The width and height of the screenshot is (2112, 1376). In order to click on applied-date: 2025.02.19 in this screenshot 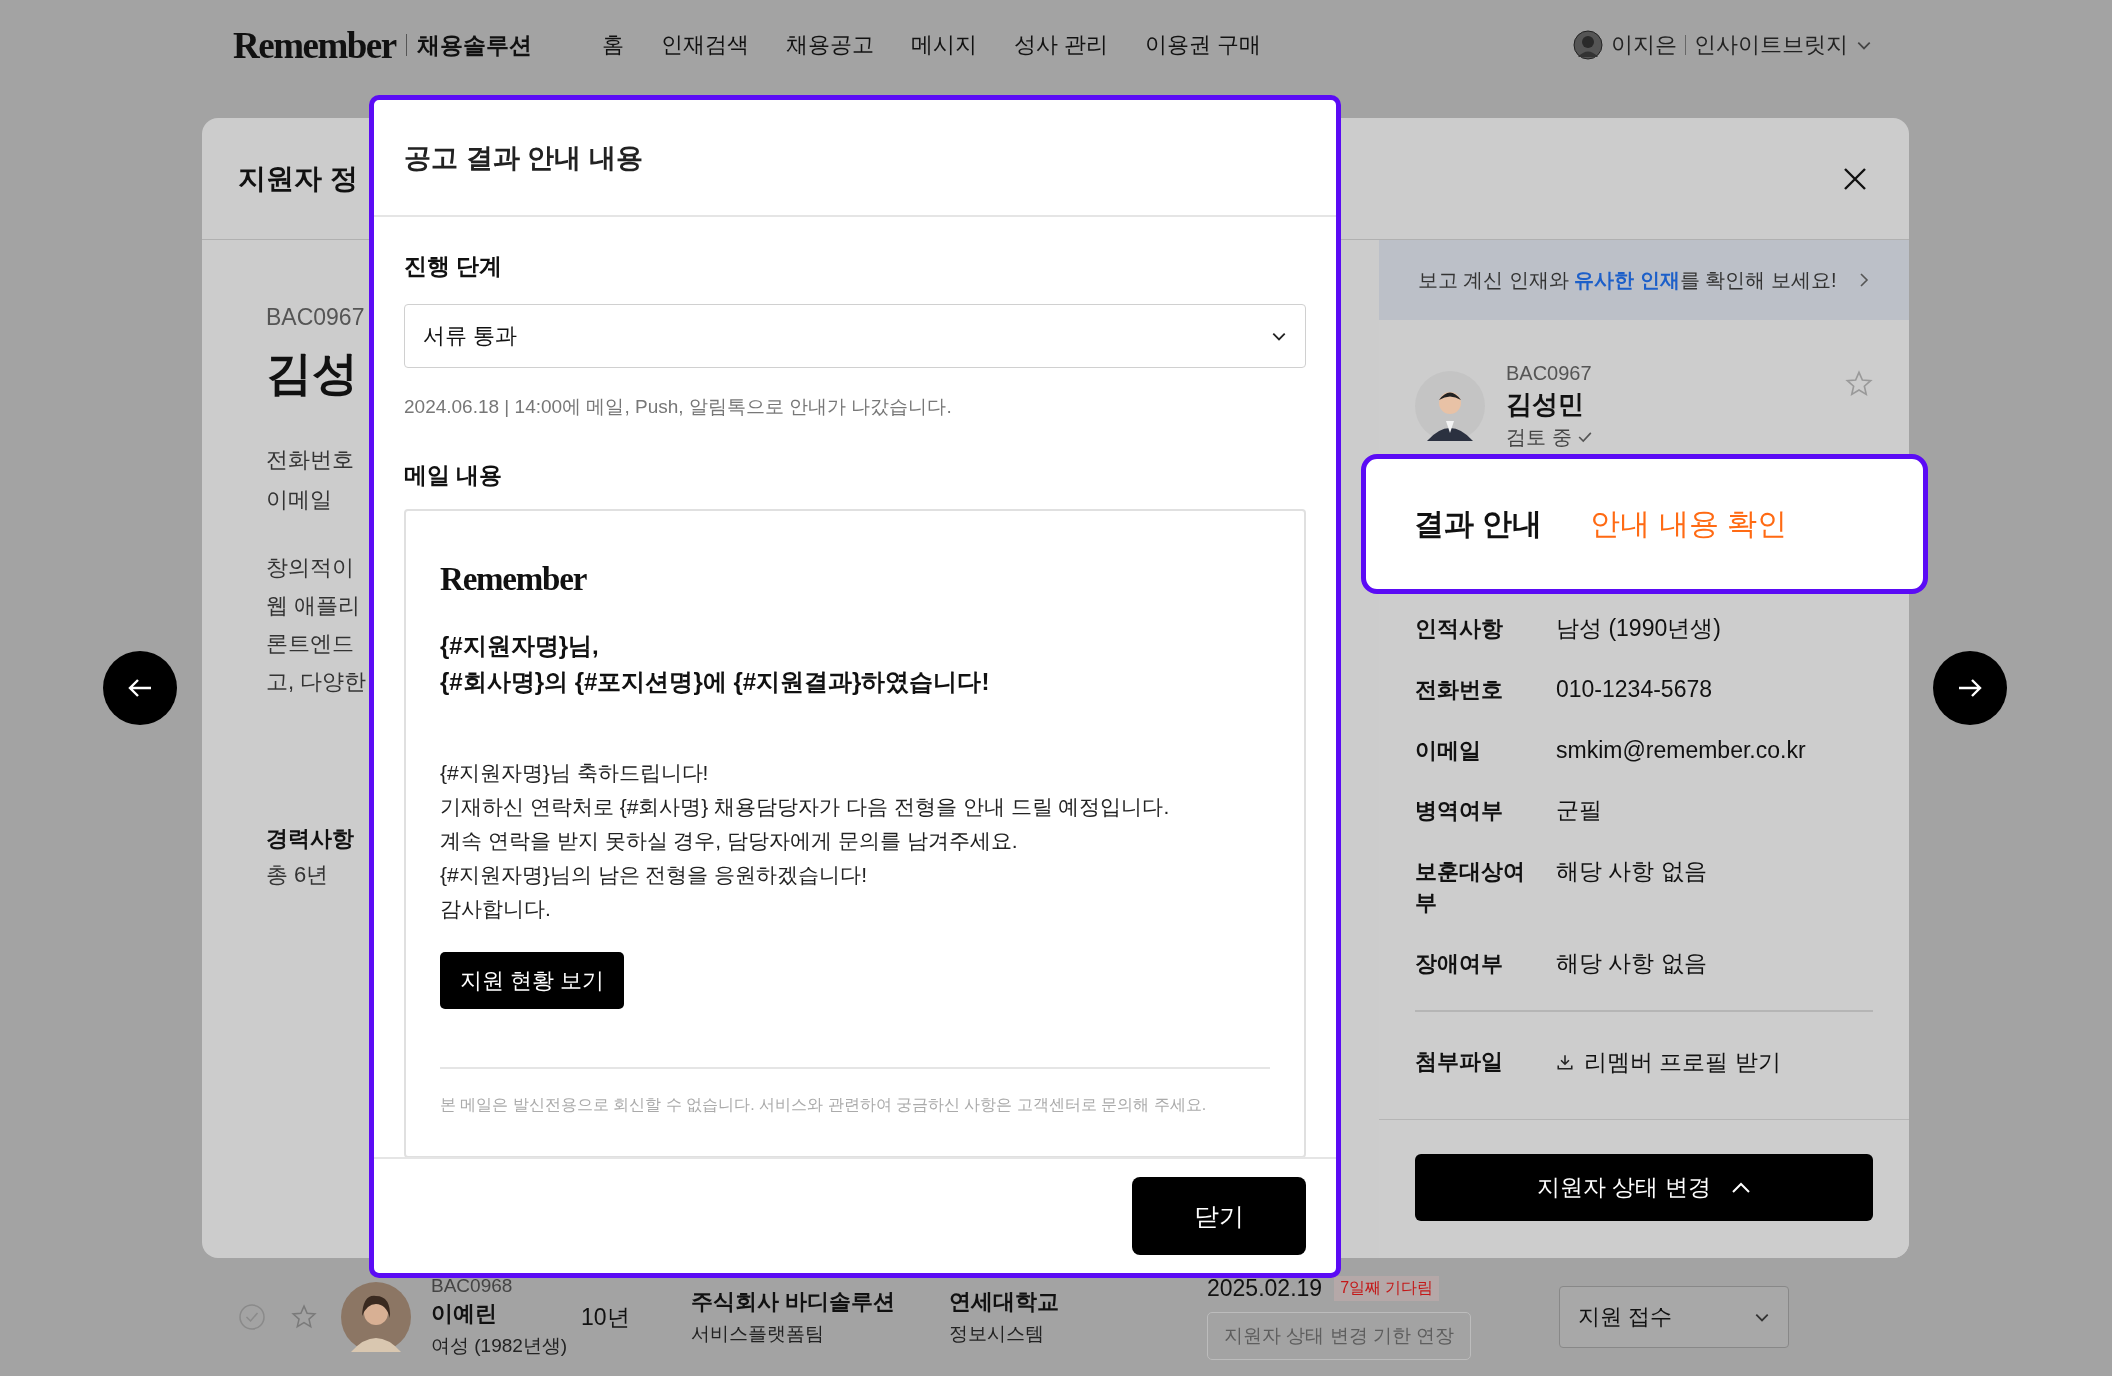, I will do `click(1265, 1288)`.